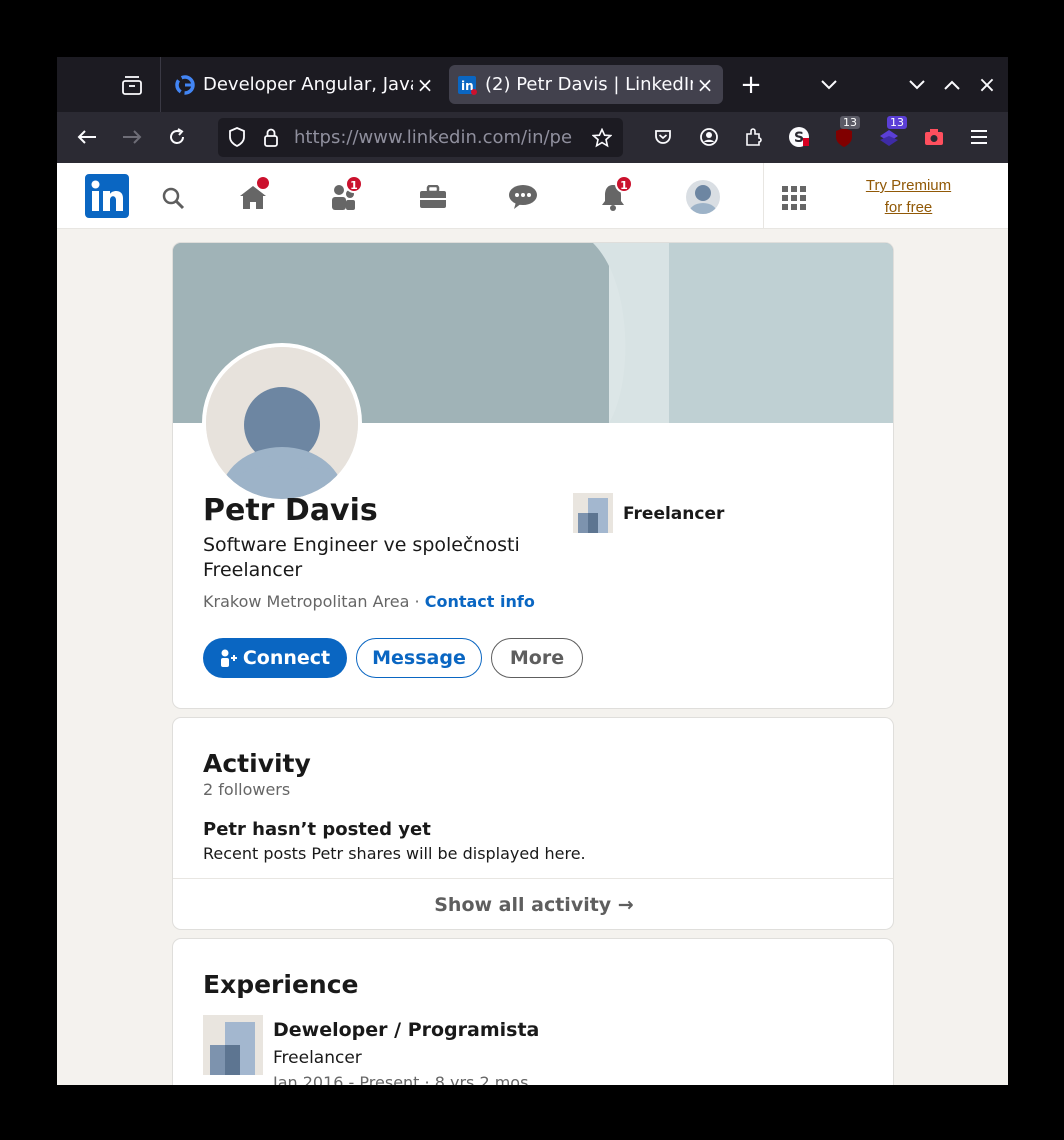 The height and width of the screenshot is (1140, 1064). Describe the element at coordinates (173, 198) in the screenshot. I see `search-icon` at that location.